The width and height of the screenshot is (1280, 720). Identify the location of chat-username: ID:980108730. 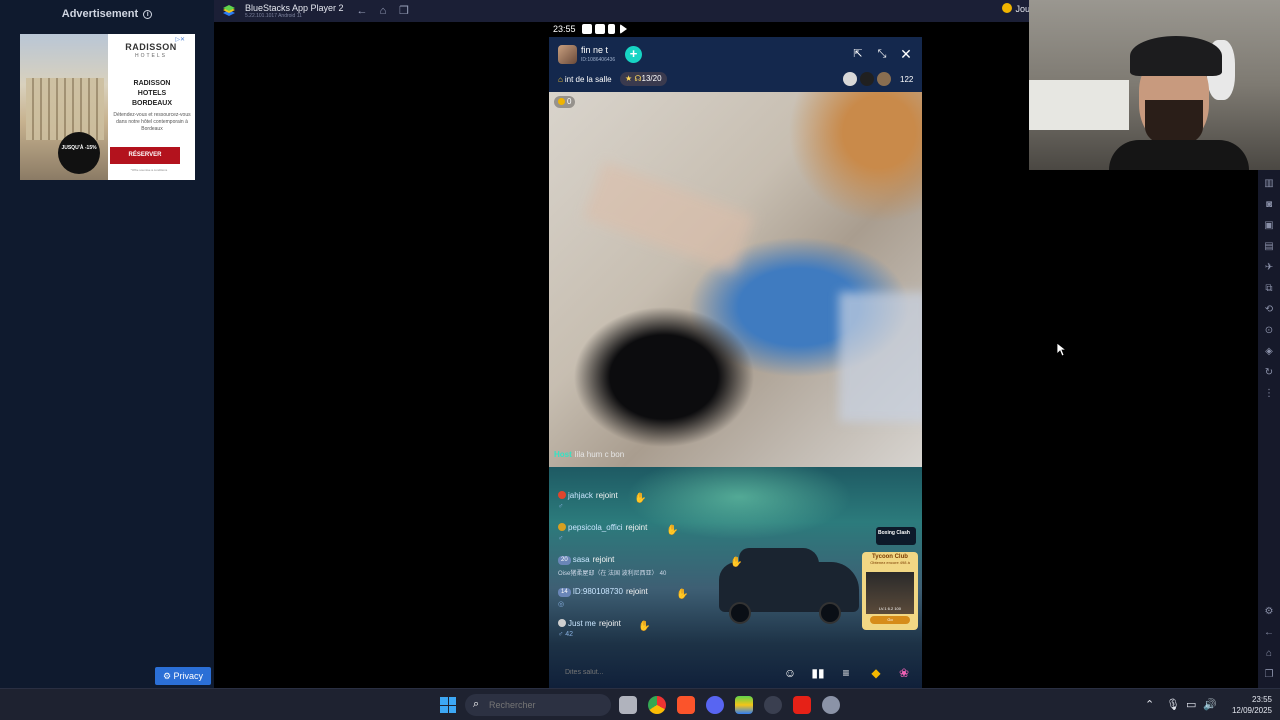
(598, 591).